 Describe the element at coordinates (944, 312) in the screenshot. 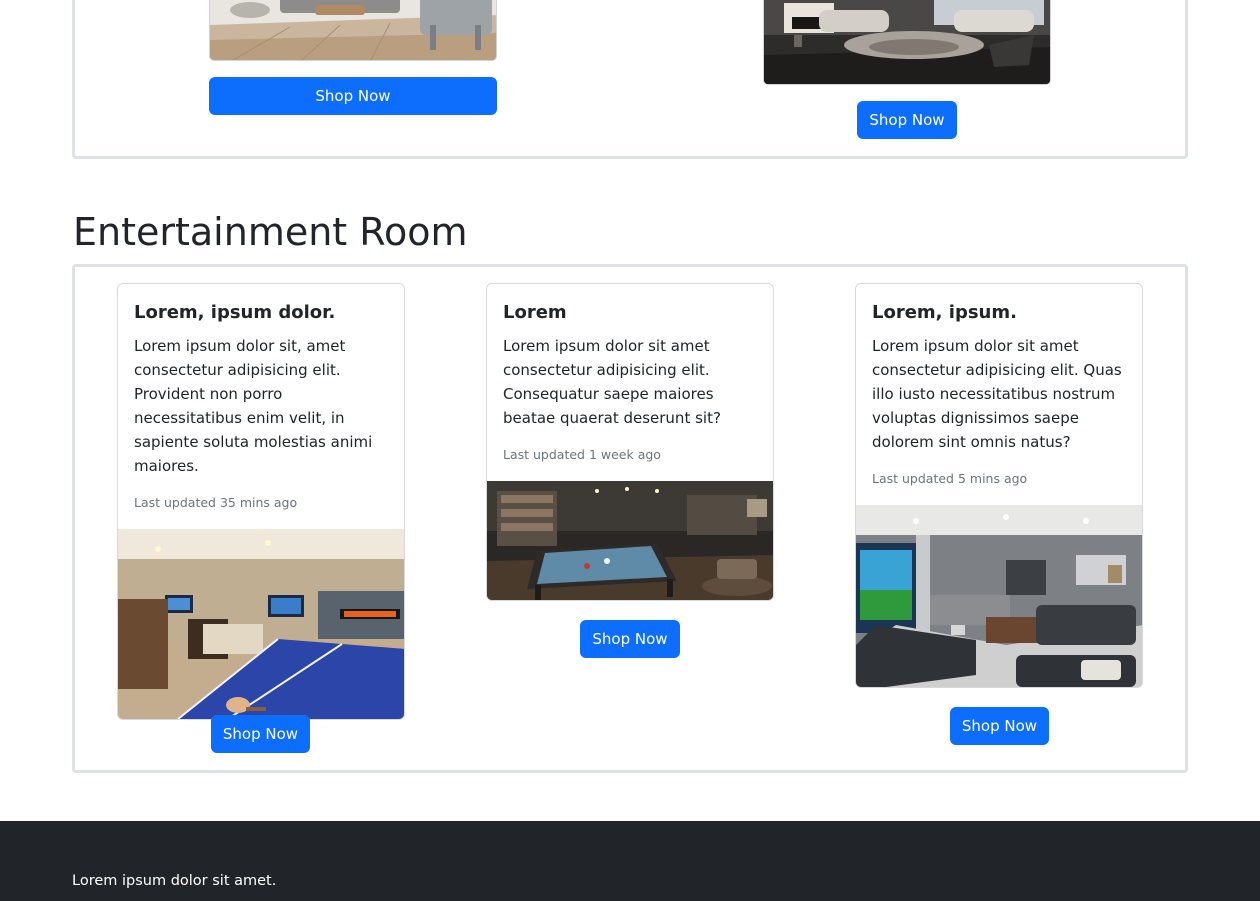

I see `card-title: Lorem, ipsum.` at that location.